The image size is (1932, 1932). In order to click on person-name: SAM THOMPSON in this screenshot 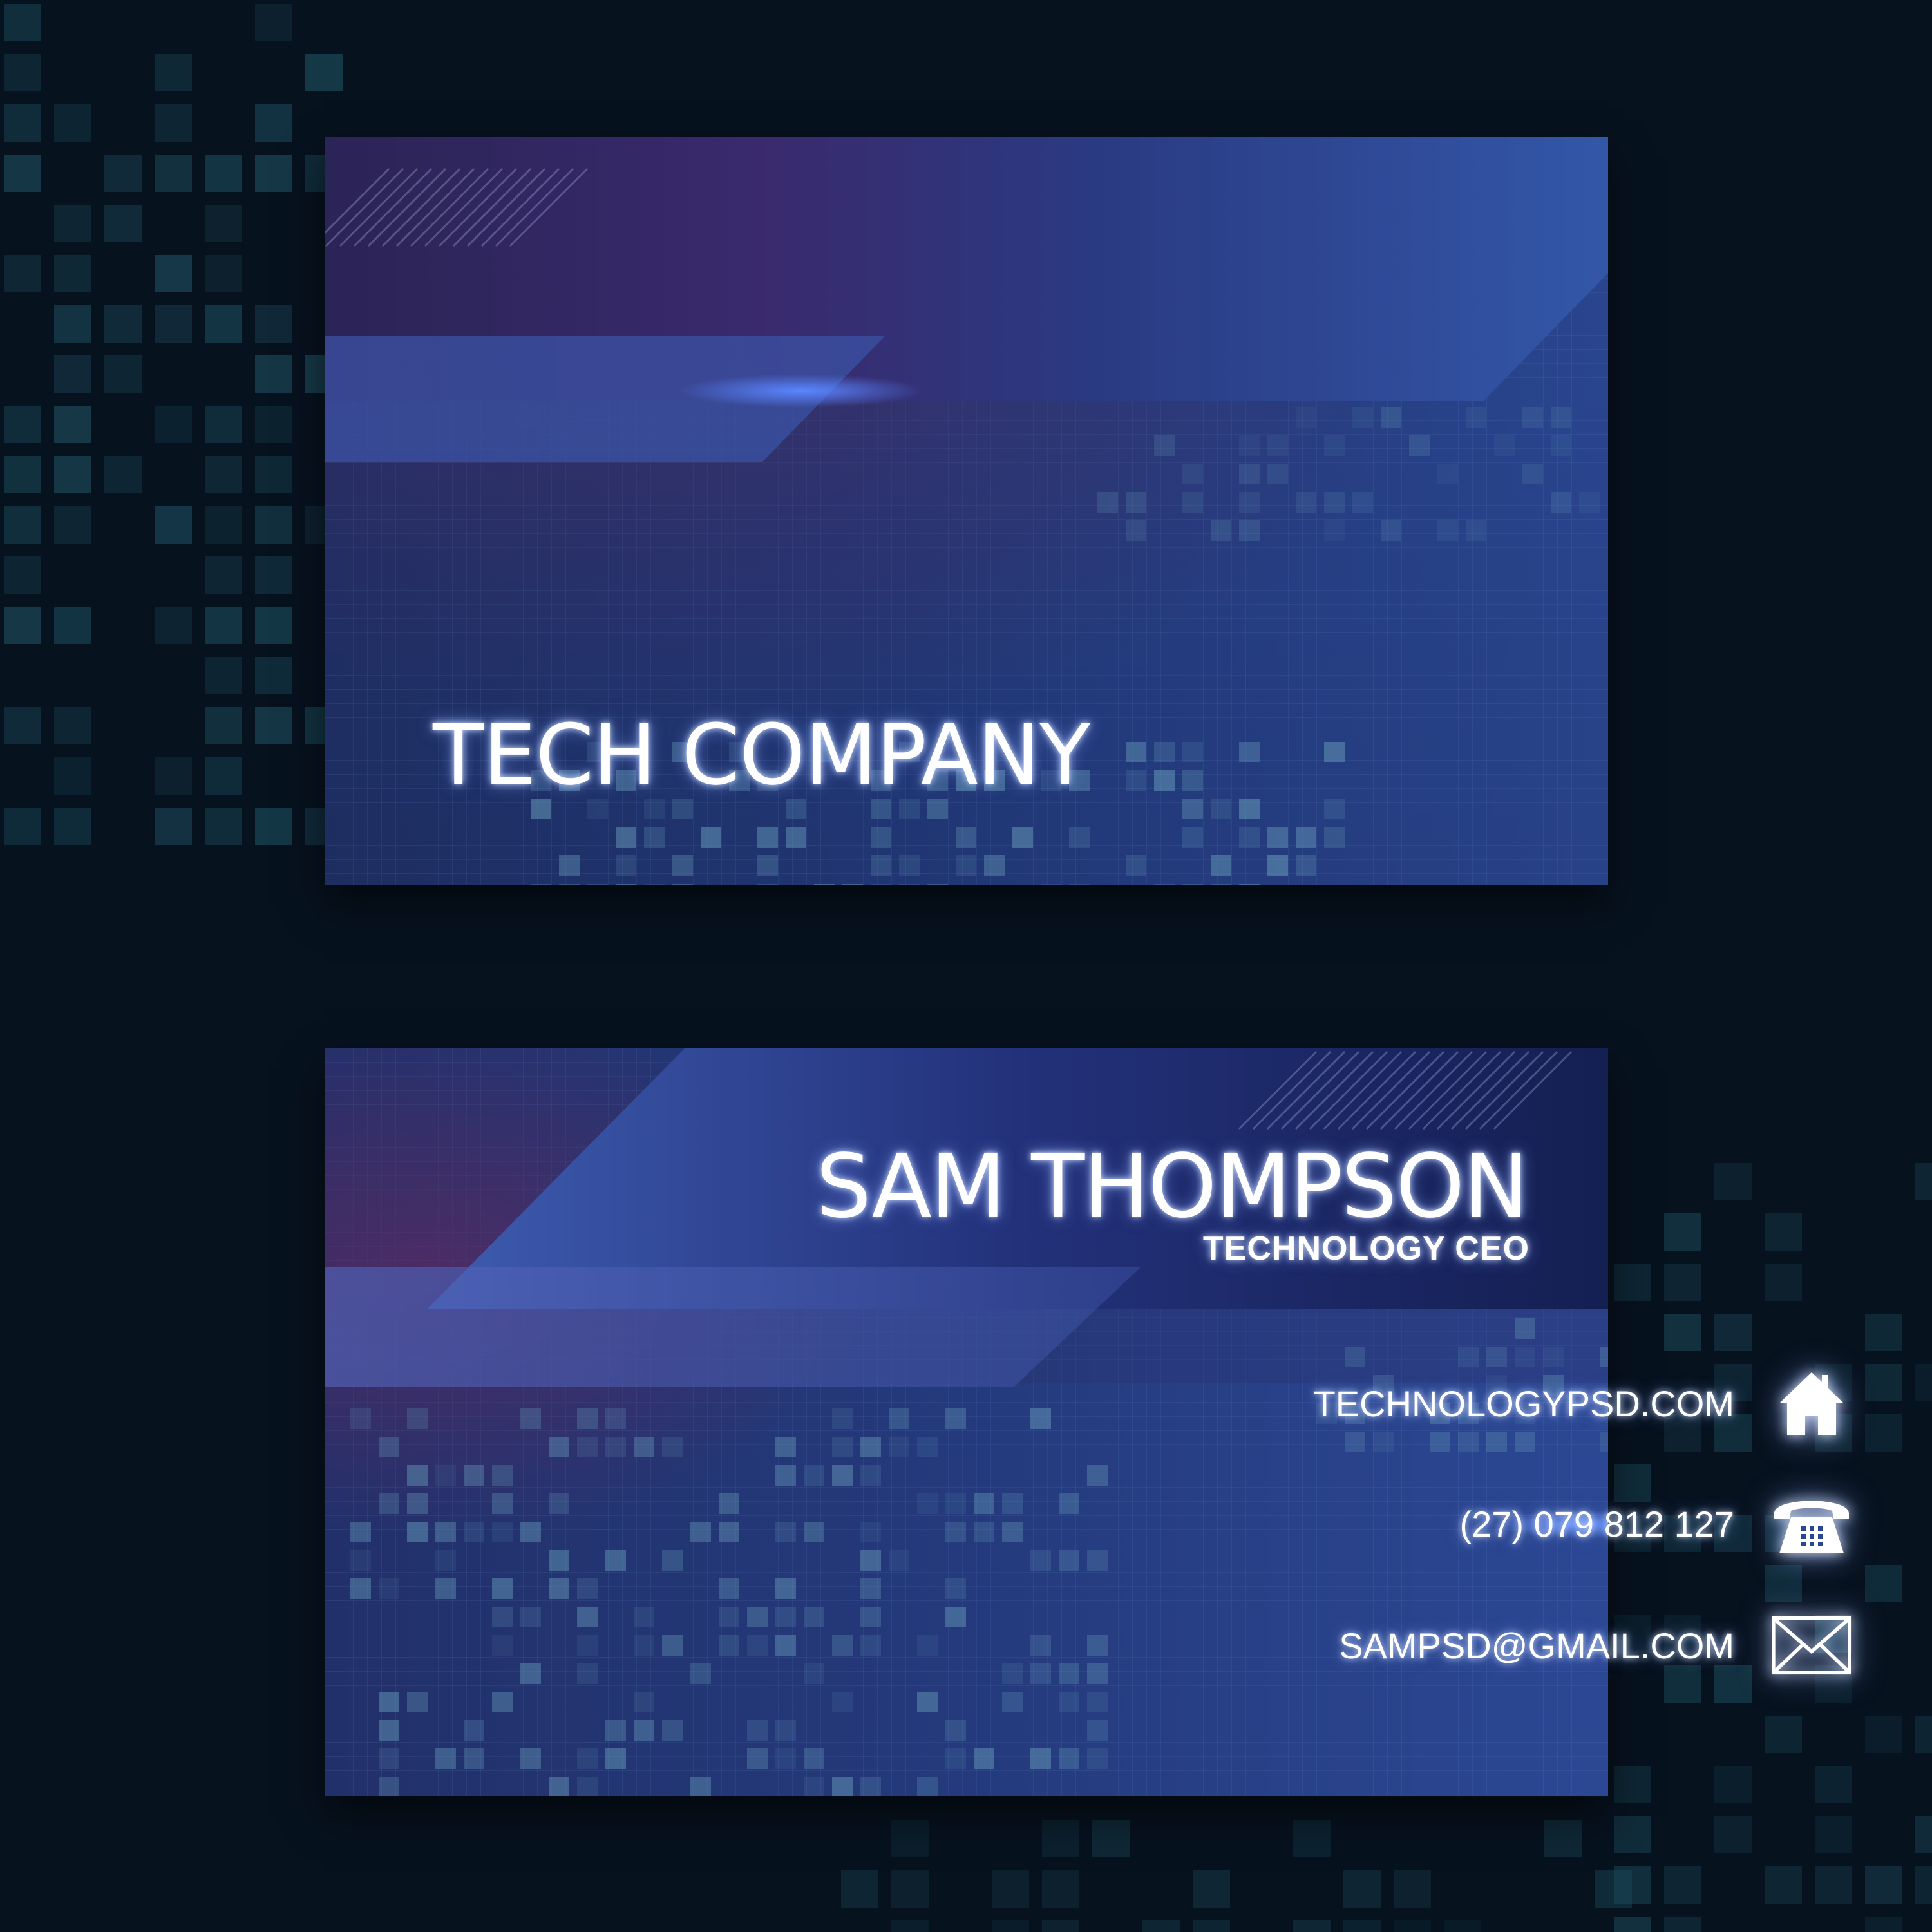, I will do `click(1172, 1187)`.